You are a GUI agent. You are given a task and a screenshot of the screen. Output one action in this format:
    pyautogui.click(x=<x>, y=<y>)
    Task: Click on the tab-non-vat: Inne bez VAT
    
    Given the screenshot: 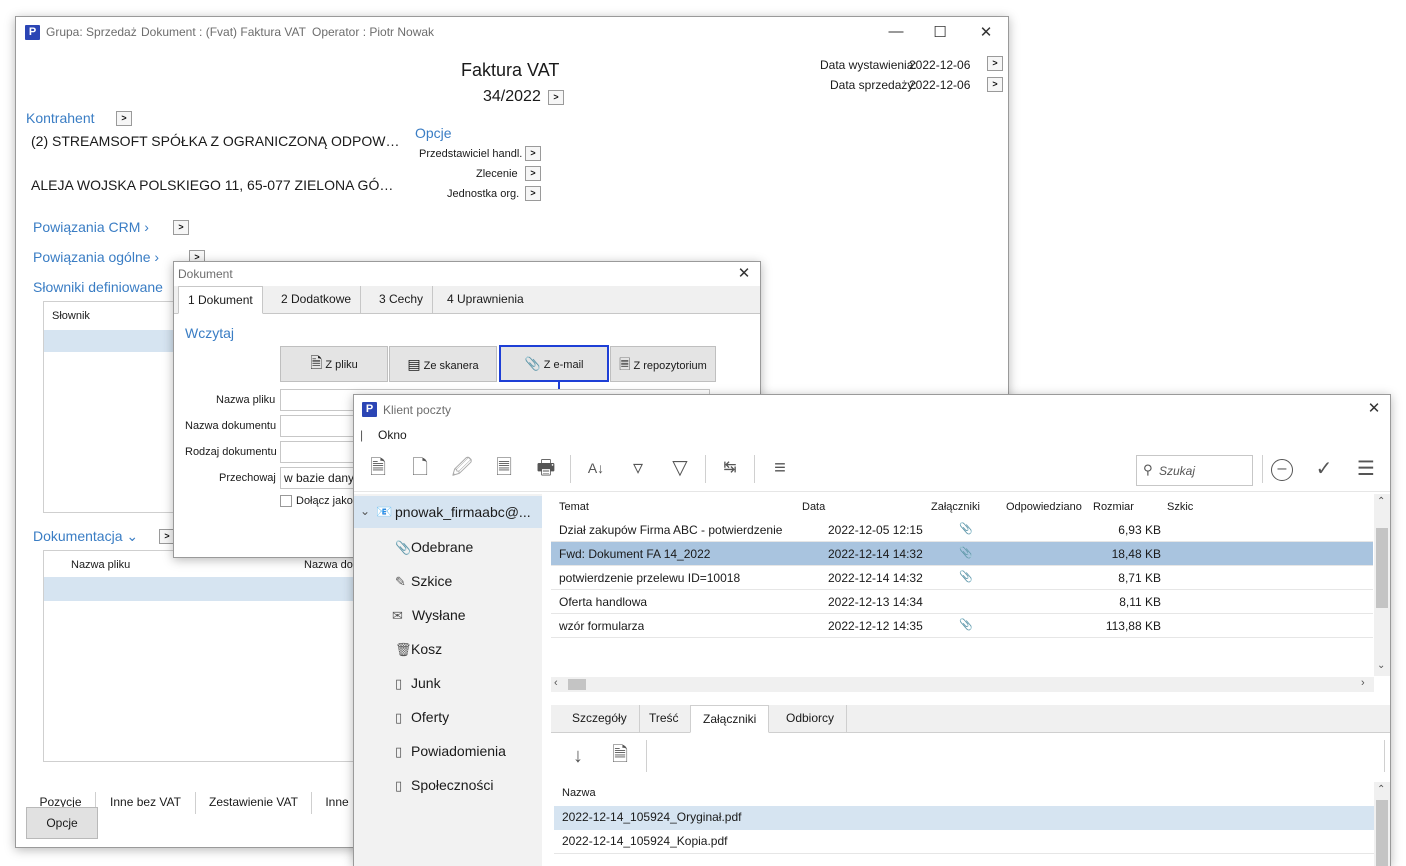 What is the action you would take?
    pyautogui.click(x=146, y=803)
    